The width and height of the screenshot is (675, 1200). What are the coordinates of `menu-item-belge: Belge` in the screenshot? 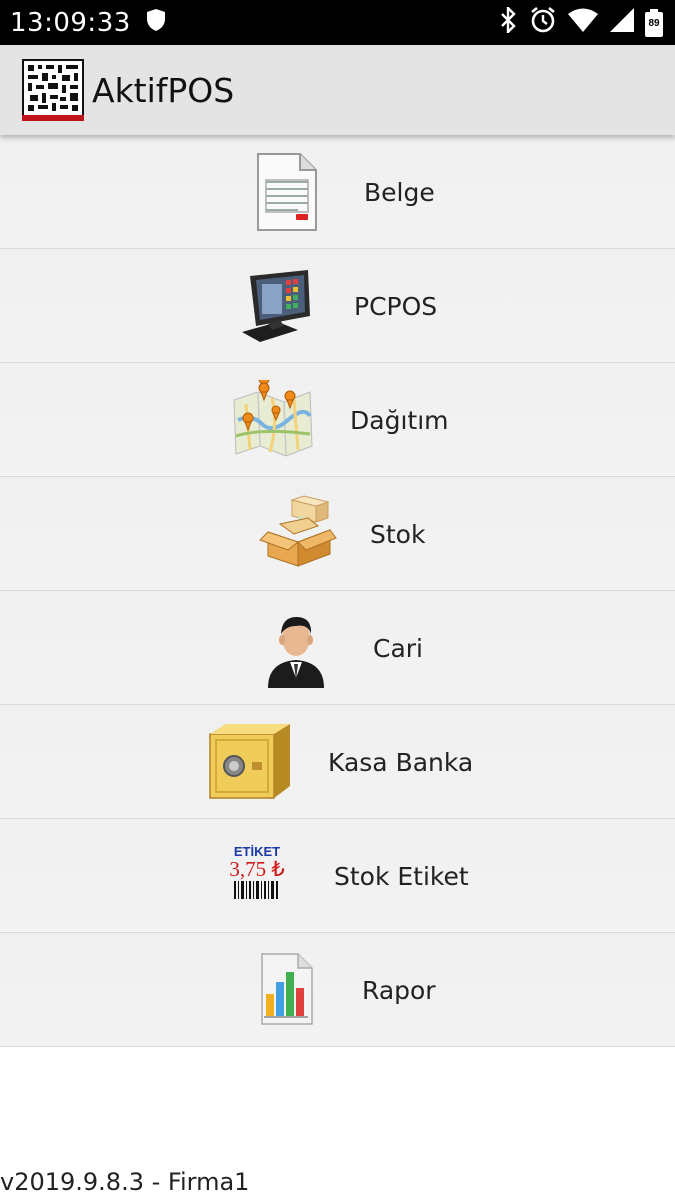 It's located at (337, 192).